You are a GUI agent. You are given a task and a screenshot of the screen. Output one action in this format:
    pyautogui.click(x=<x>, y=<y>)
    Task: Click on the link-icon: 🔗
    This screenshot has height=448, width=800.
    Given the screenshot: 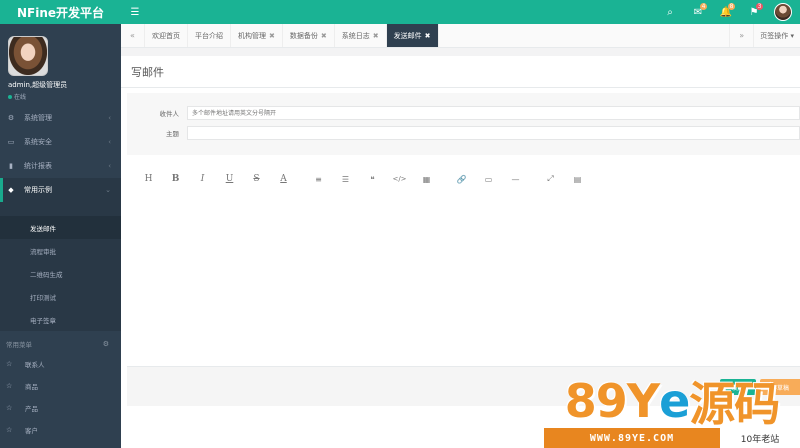 What is the action you would take?
    pyautogui.click(x=461, y=179)
    